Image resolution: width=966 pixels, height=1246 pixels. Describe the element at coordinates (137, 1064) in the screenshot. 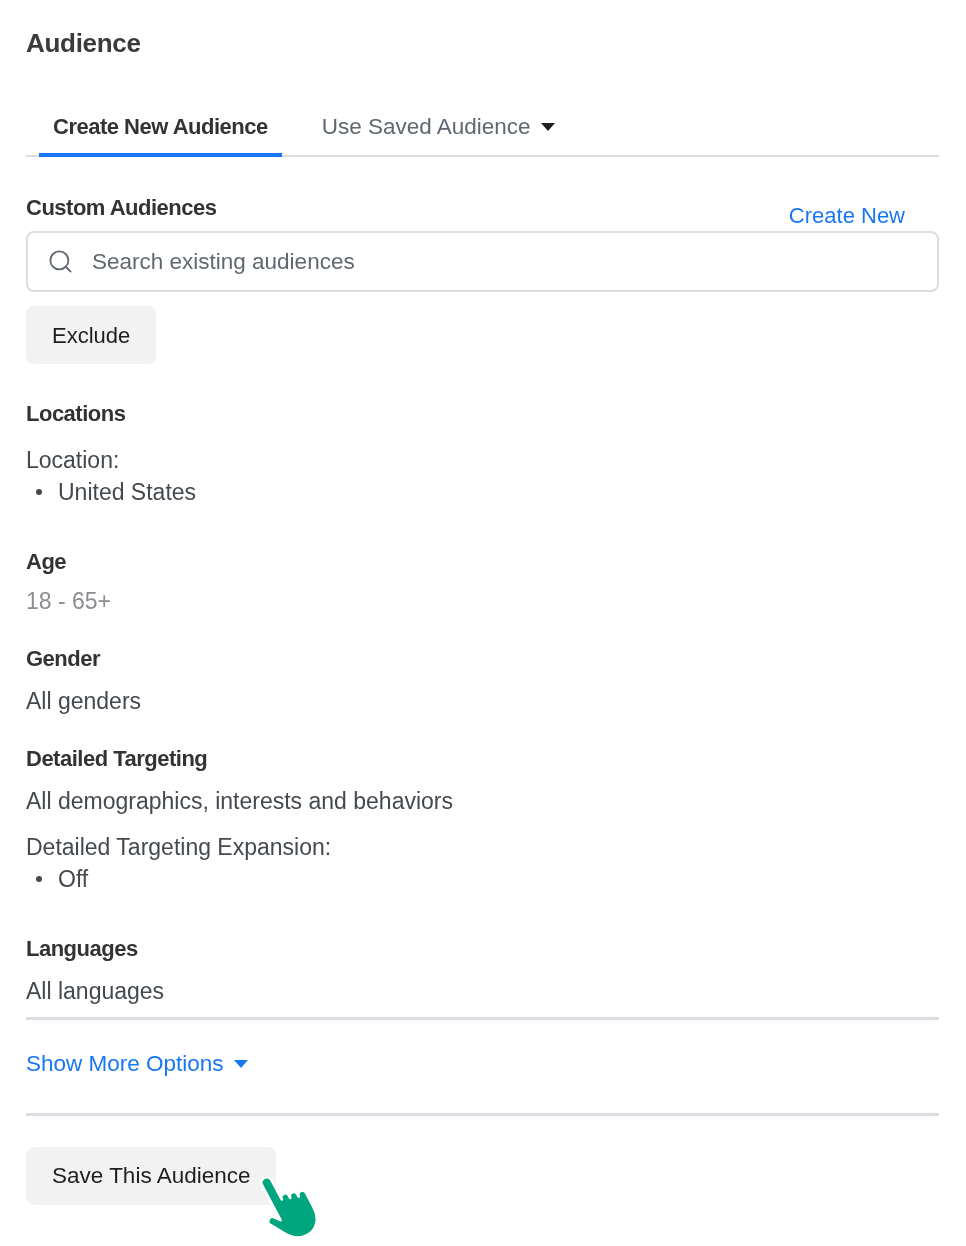

I see `show-more-options-link: Show More Options` at that location.